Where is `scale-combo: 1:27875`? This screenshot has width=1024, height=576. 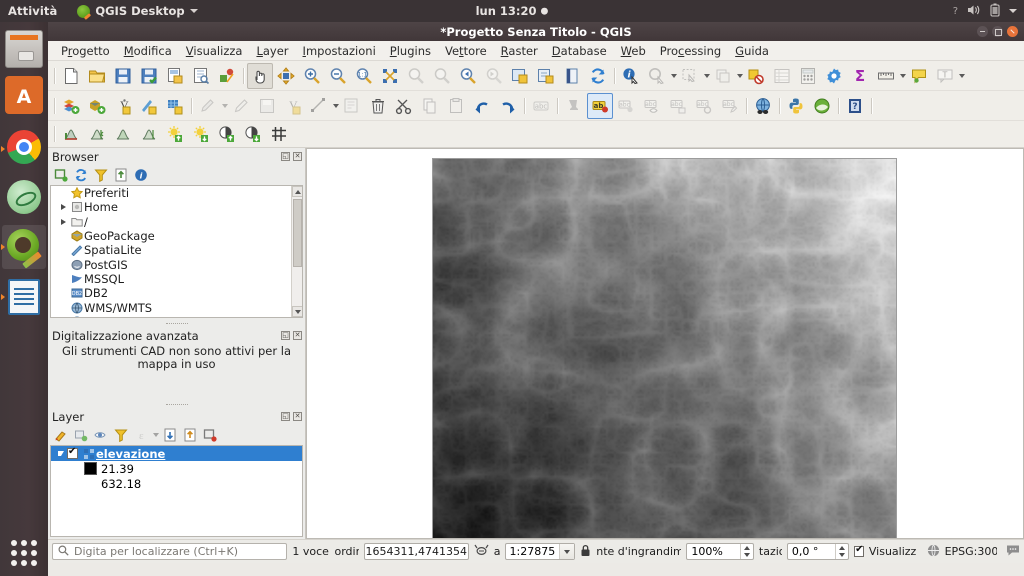 scale-combo: 1:27875 is located at coordinates (540, 551).